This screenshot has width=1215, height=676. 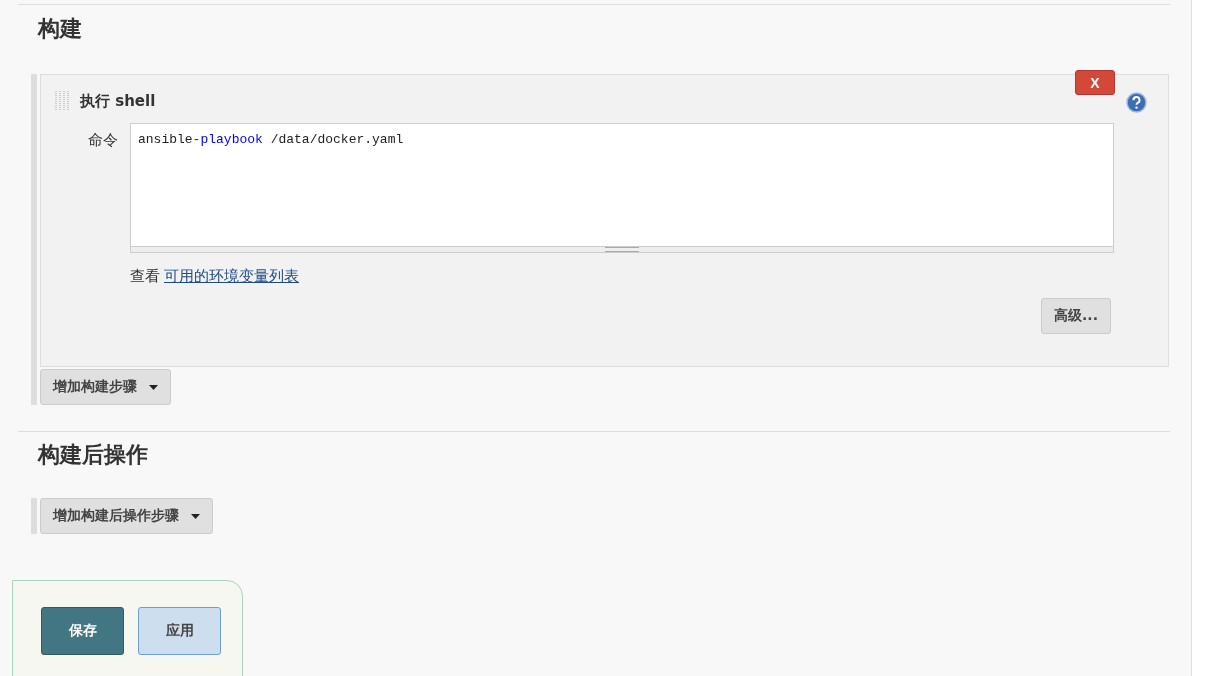 I want to click on add-build-step-button: 增加构建步骤, so click(x=105, y=387).